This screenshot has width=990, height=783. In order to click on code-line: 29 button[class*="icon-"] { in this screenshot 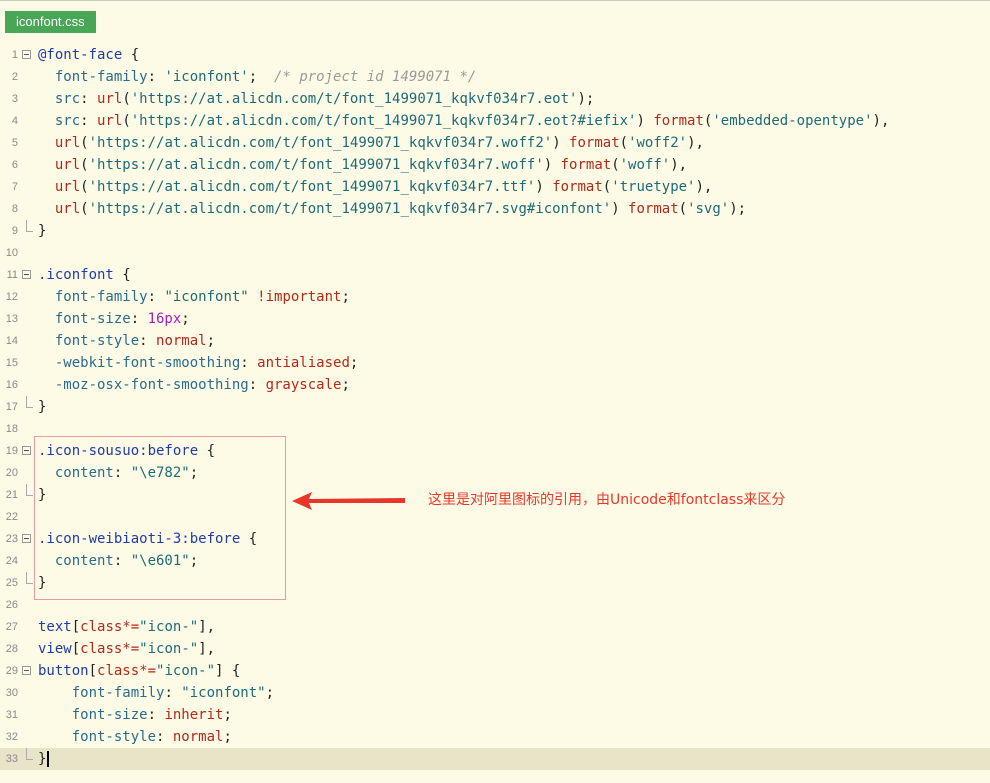, I will do `click(495, 671)`.